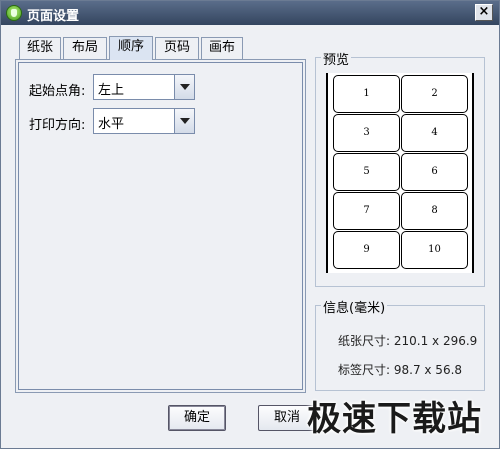 This screenshot has height=449, width=500. Describe the element at coordinates (40, 48) in the screenshot. I see `tab-paper: 纸张` at that location.